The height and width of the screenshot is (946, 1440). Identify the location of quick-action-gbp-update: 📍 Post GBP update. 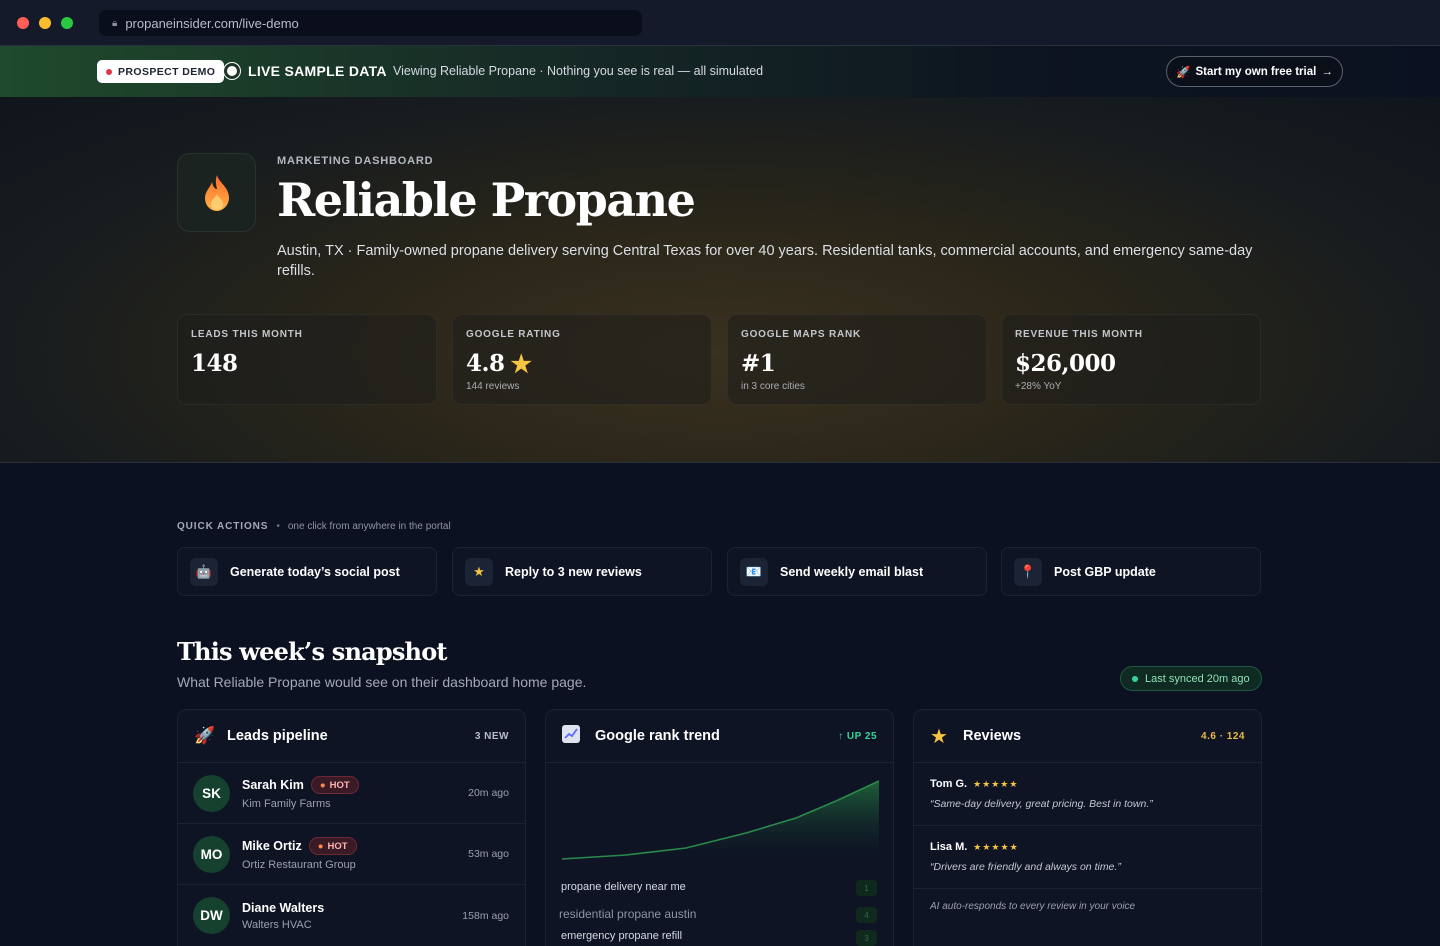
(1131, 571).